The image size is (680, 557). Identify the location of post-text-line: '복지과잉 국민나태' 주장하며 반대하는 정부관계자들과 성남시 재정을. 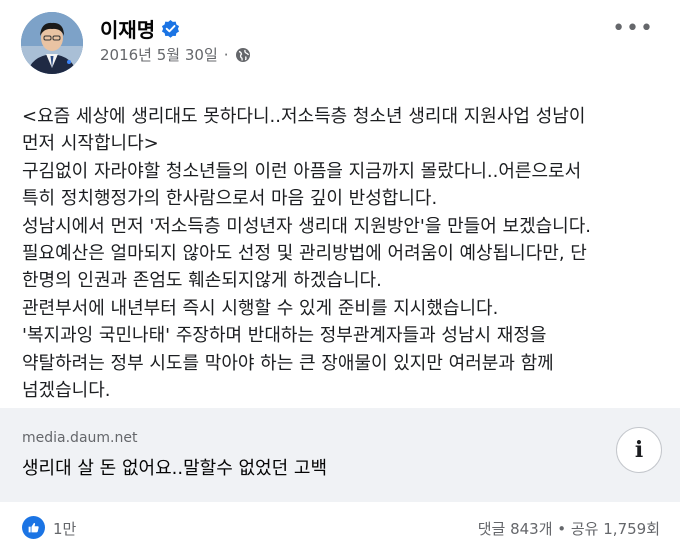
(284, 336).